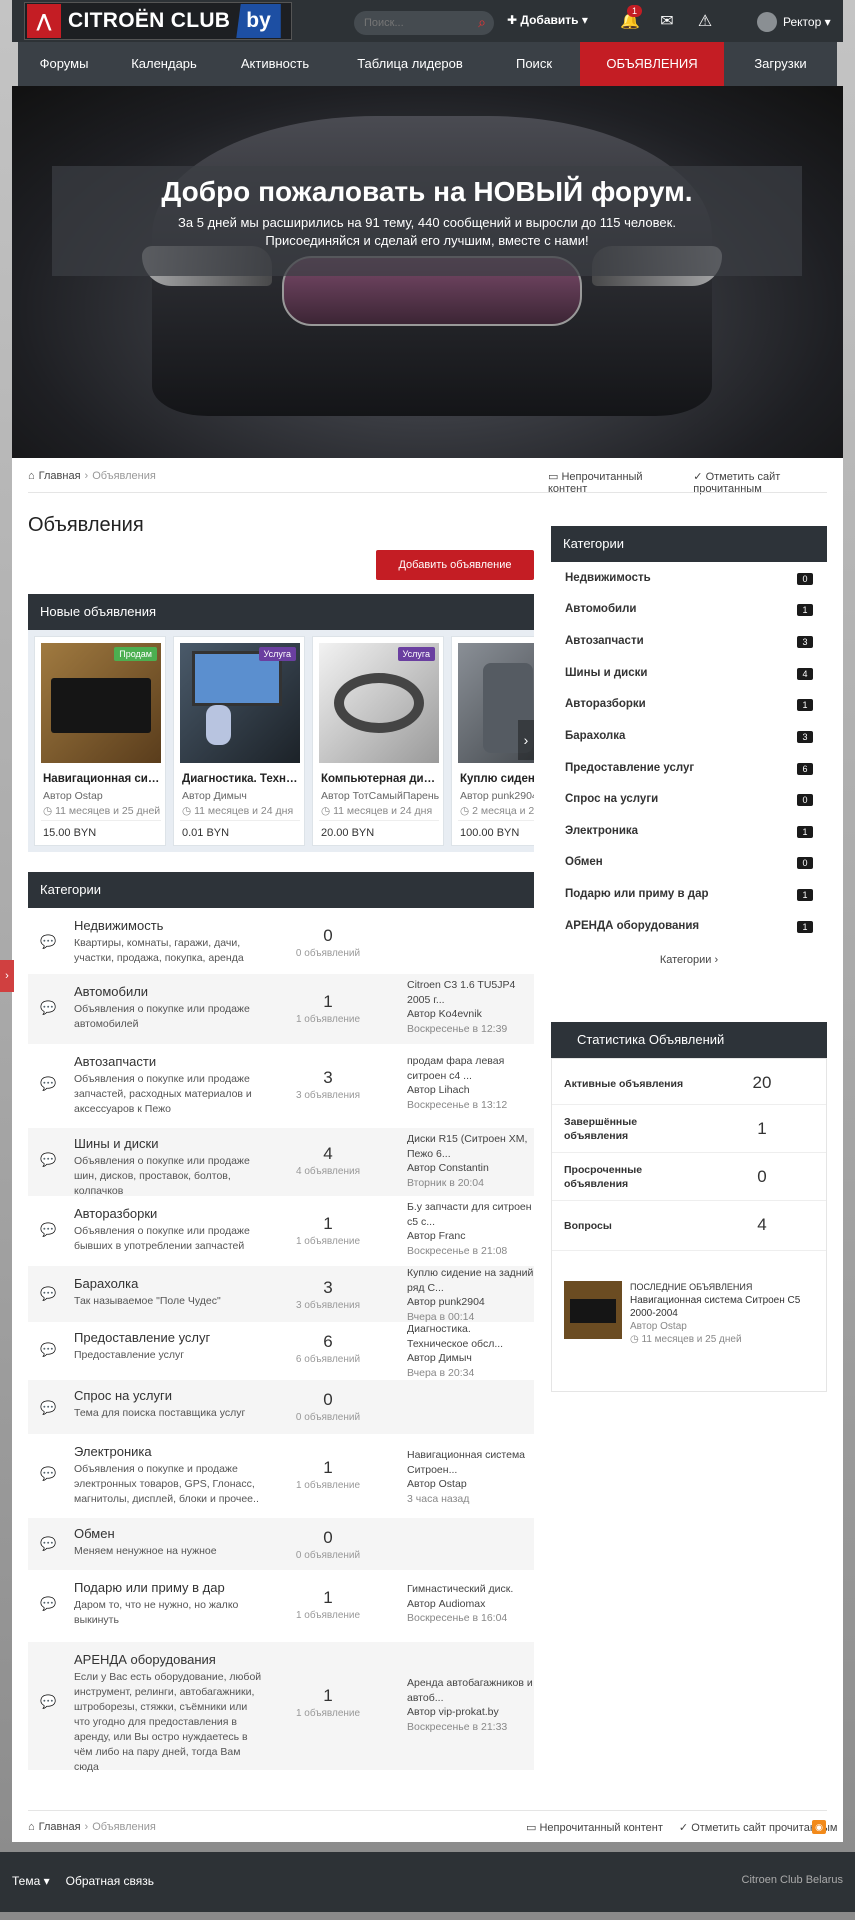 The height and width of the screenshot is (1920, 855). What do you see at coordinates (158, 21) in the screenshot?
I see `site-logo: ⋀ CITROËN CLUB by` at bounding box center [158, 21].